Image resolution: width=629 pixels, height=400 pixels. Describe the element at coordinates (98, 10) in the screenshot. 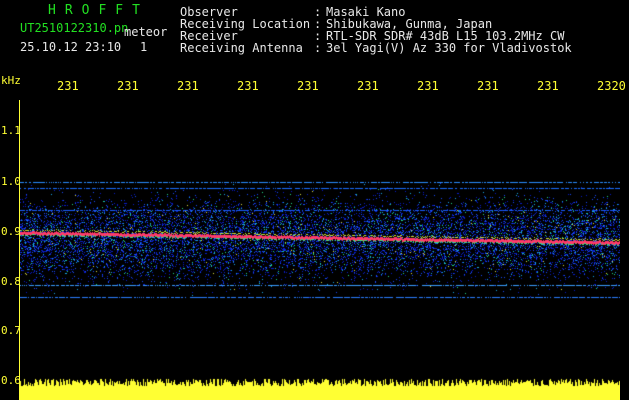

I see `hrofft-logo: HROFFT` at that location.